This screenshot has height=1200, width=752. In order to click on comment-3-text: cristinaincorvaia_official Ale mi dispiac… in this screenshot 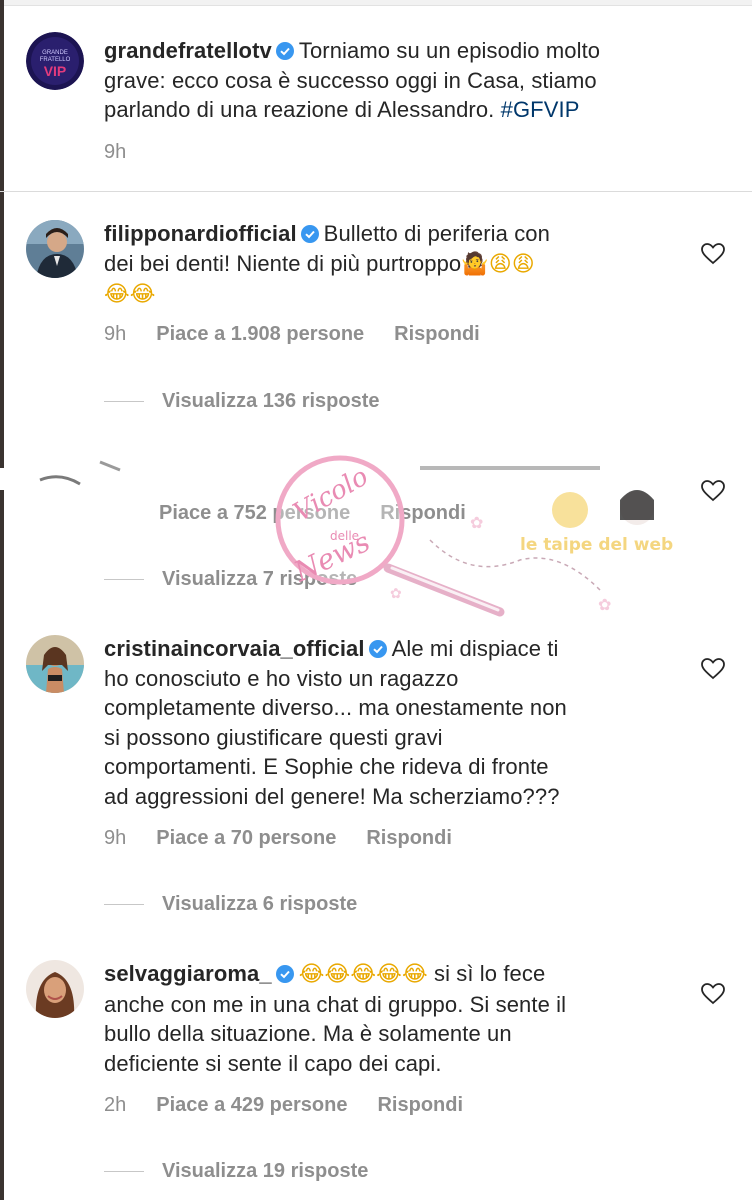, I will do `click(391, 722)`.